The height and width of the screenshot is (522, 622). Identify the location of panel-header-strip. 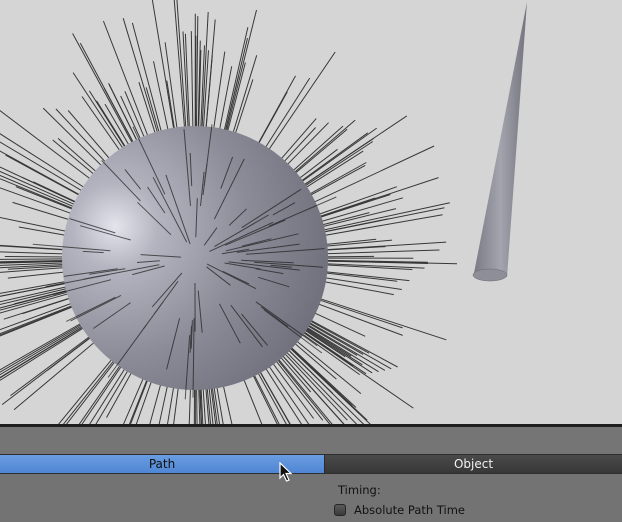
(311, 441).